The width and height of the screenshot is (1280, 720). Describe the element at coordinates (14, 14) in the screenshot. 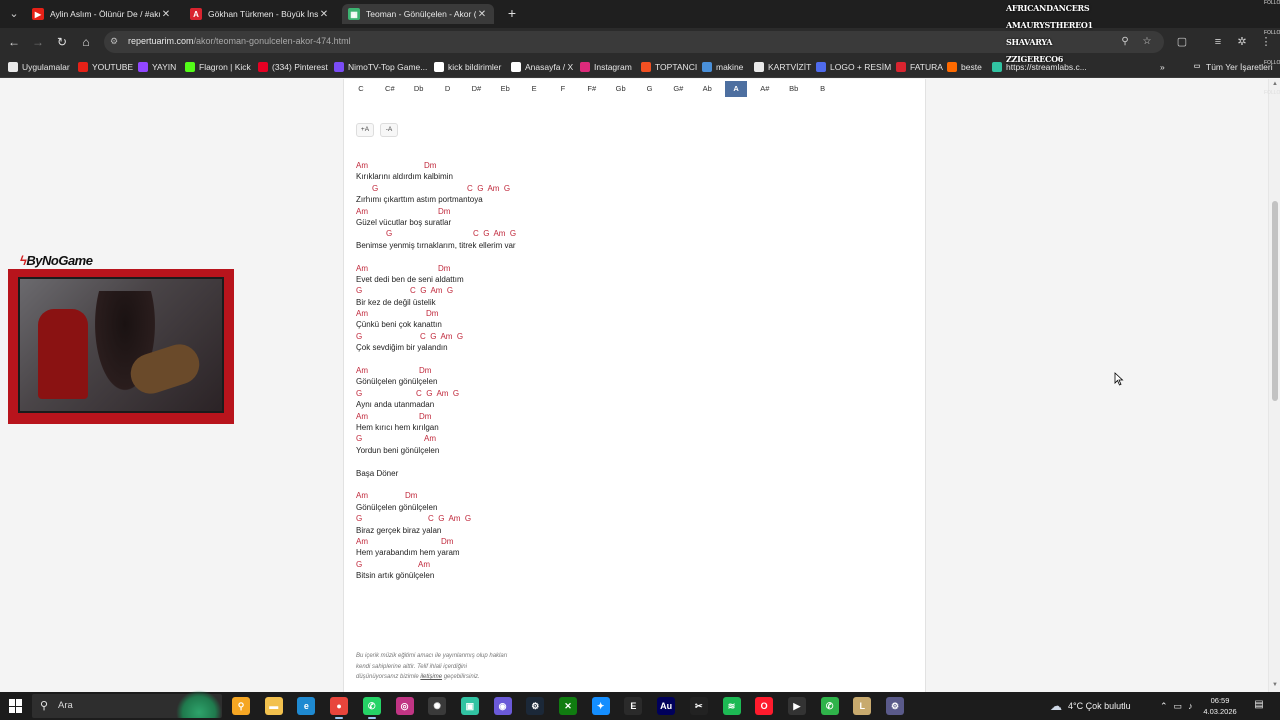

I see `tab-search-icon: ⌄` at that location.